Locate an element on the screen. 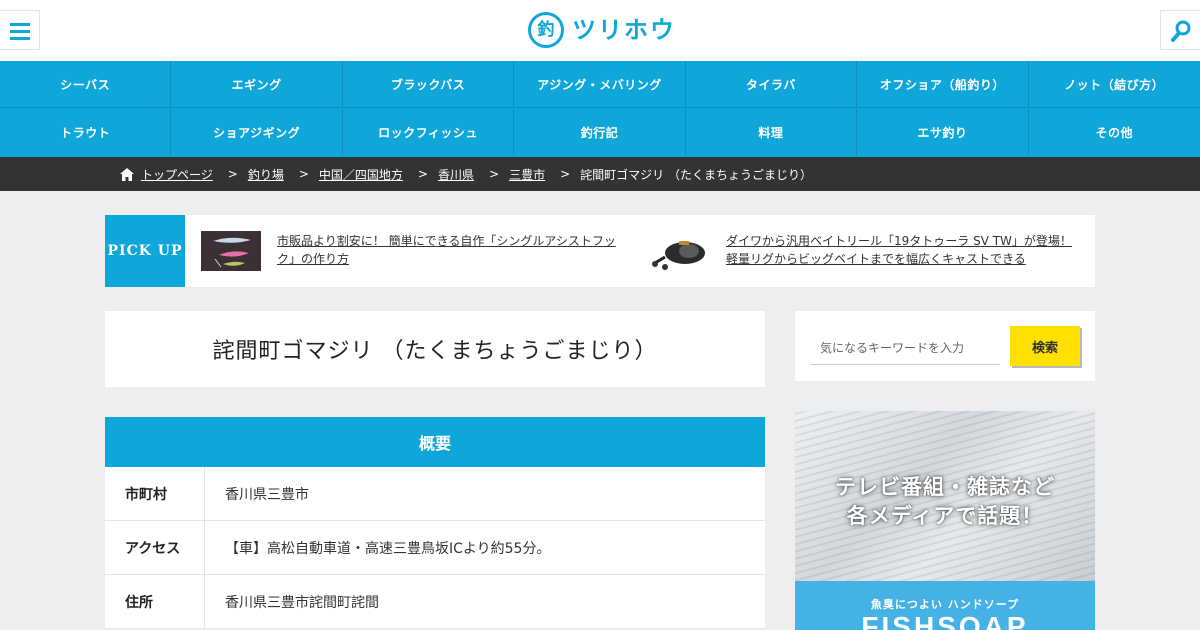 This screenshot has height=630, width=1200. breadcrumb-region: 中国／四国地方 is located at coordinates (361, 174).